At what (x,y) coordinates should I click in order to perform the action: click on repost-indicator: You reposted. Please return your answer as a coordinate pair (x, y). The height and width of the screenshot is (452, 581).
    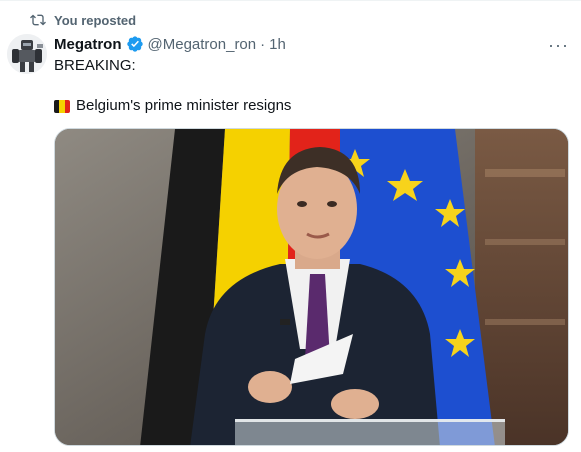
    Looking at the image, I should click on (83, 20).